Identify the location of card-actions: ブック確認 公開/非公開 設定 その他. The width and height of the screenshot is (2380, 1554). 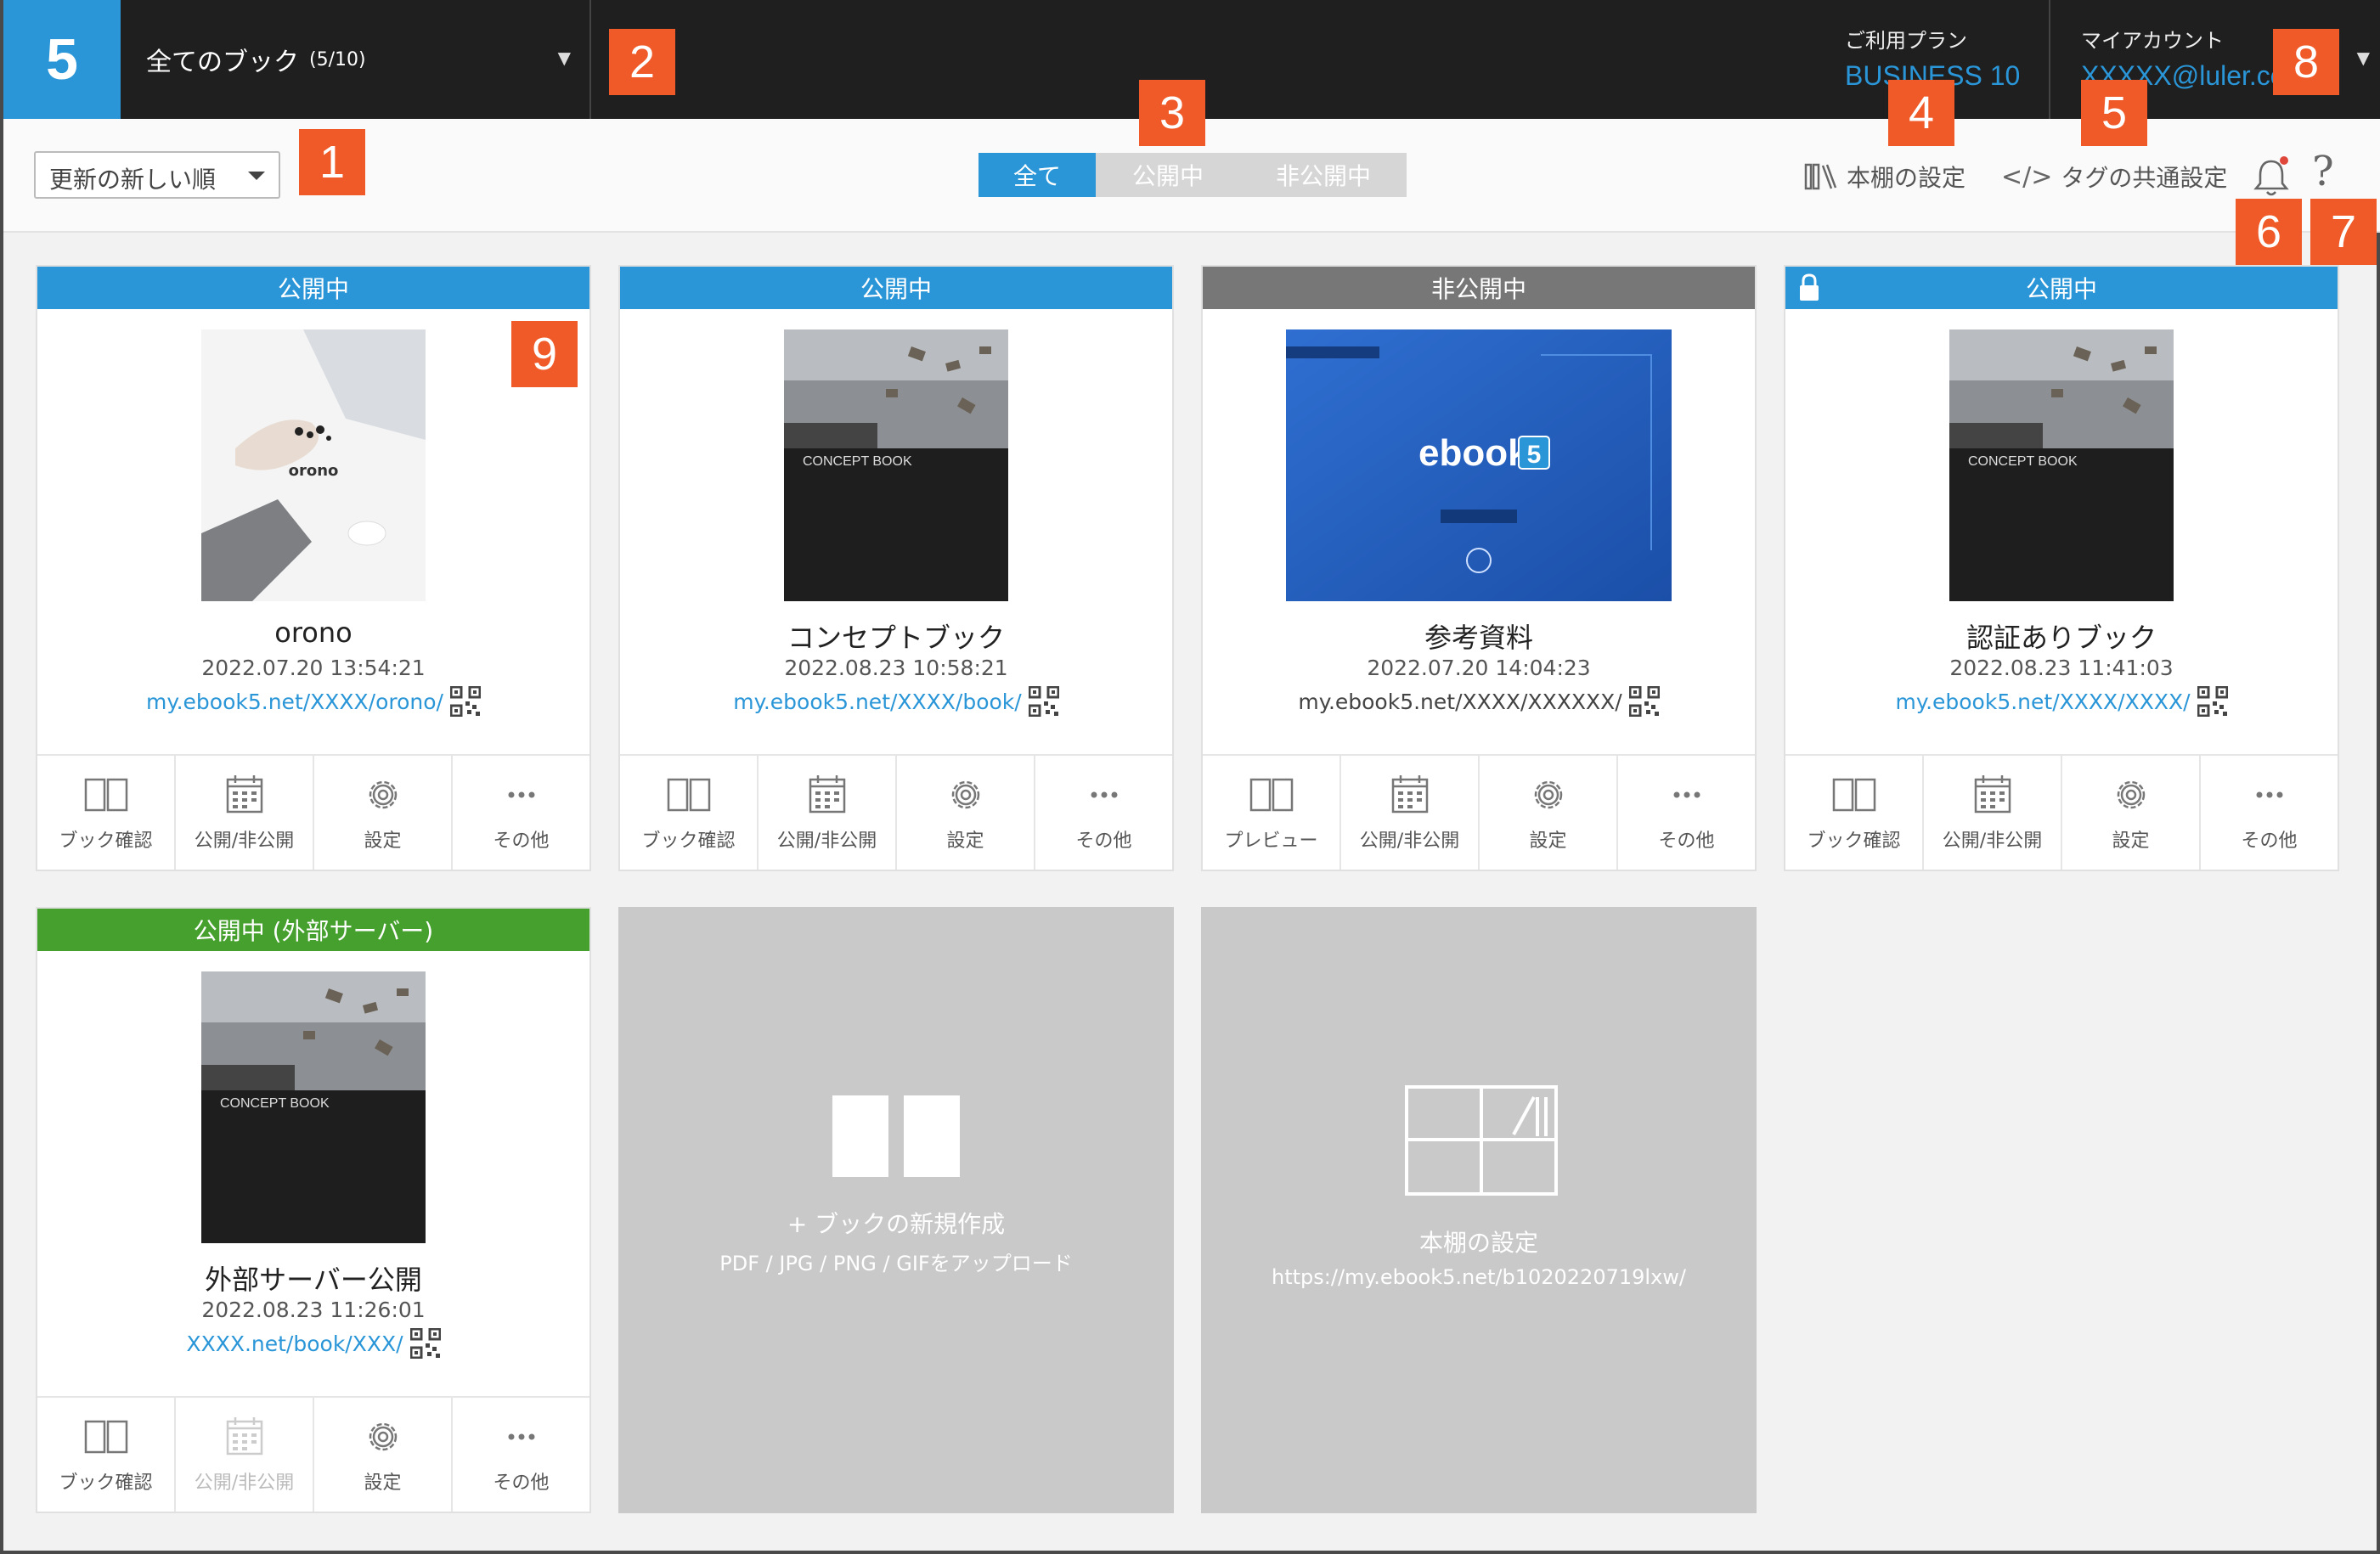
(313, 812).